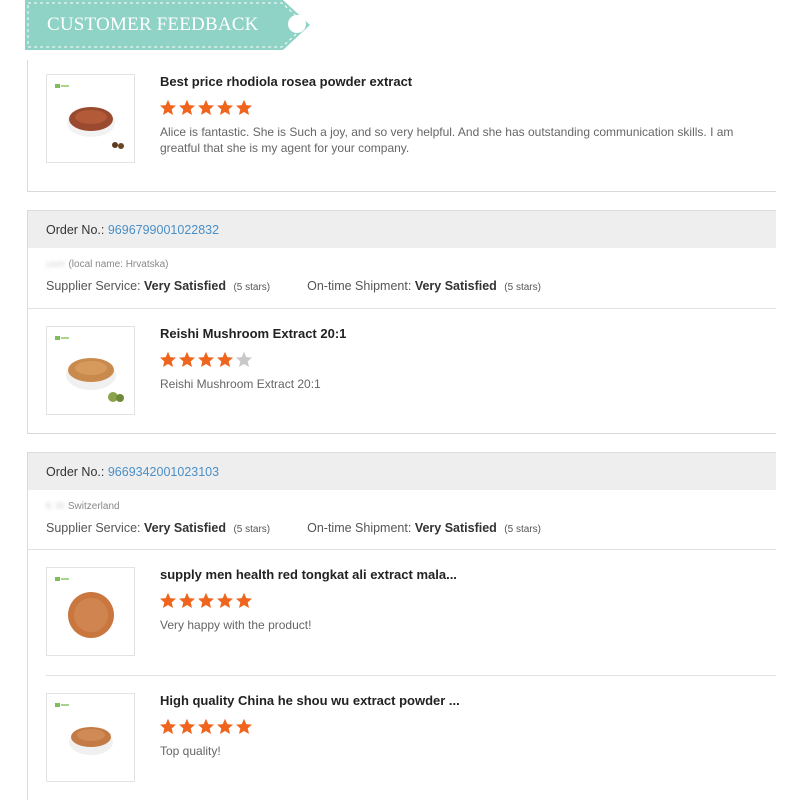 This screenshot has height=800, width=800. I want to click on buyer-info: user (local name: Hrvatska), so click(107, 264).